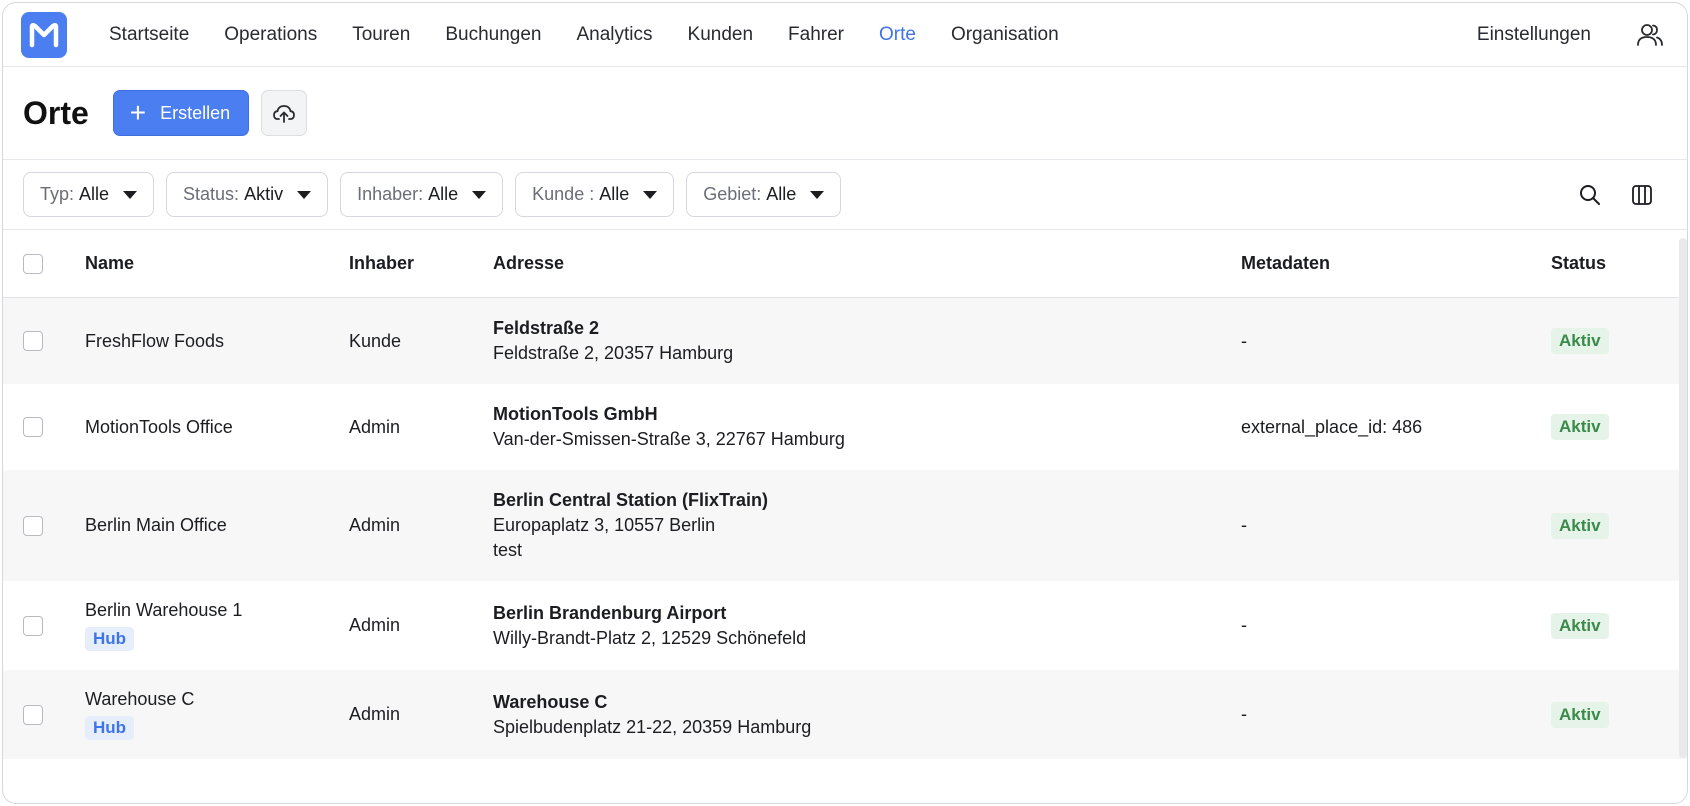  What do you see at coordinates (669, 439) in the screenshot?
I see `address-line: Van-der-Smissen-Straße 3, 22767 Hamburg` at bounding box center [669, 439].